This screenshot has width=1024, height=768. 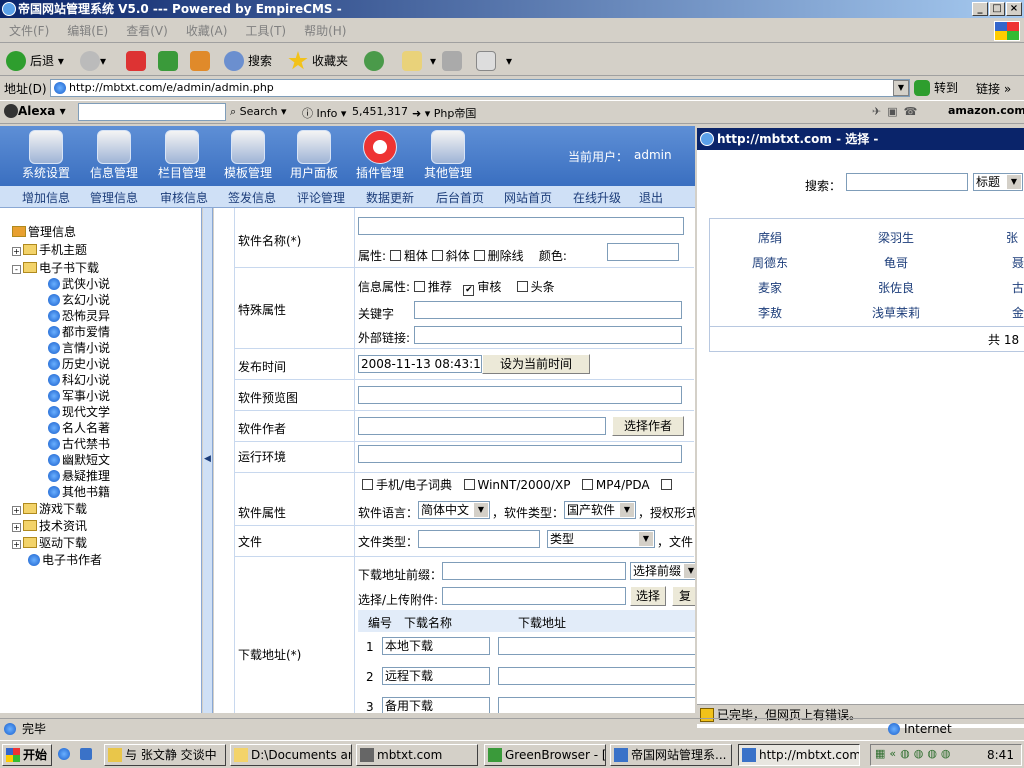 I want to click on menu-help: 帮助(H), so click(x=325, y=31).